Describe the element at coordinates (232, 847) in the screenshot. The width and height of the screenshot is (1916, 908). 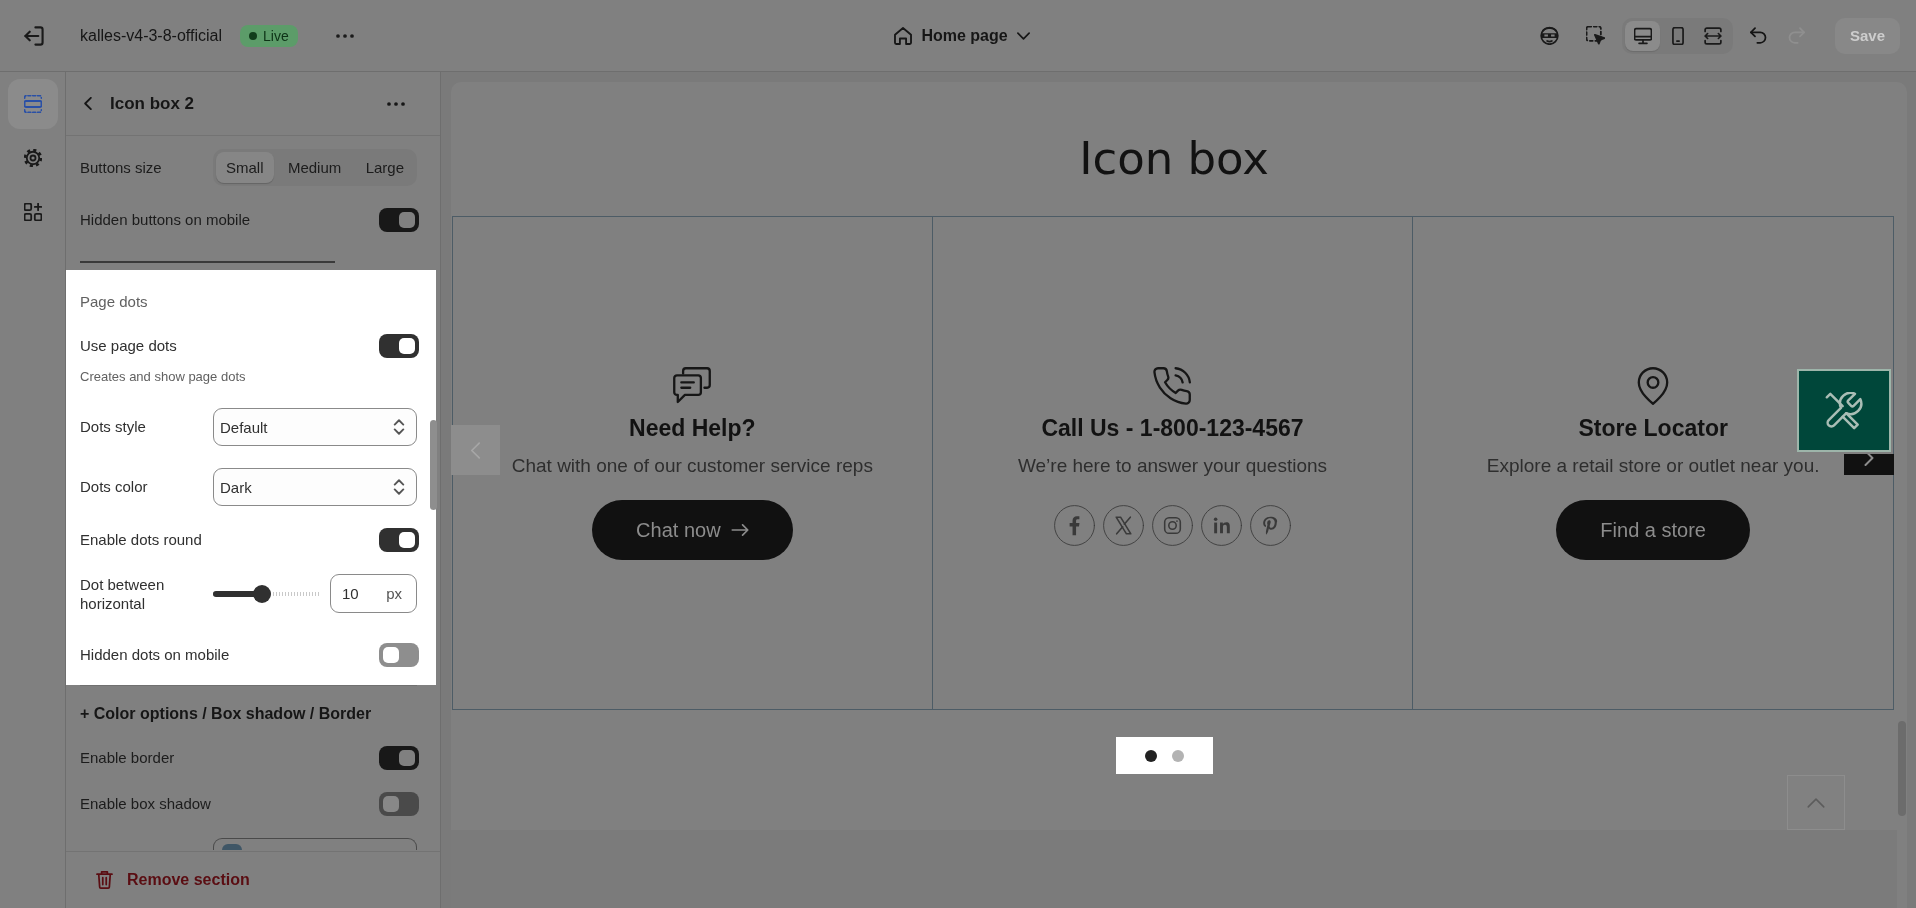
I see `color-swatch-icon` at that location.